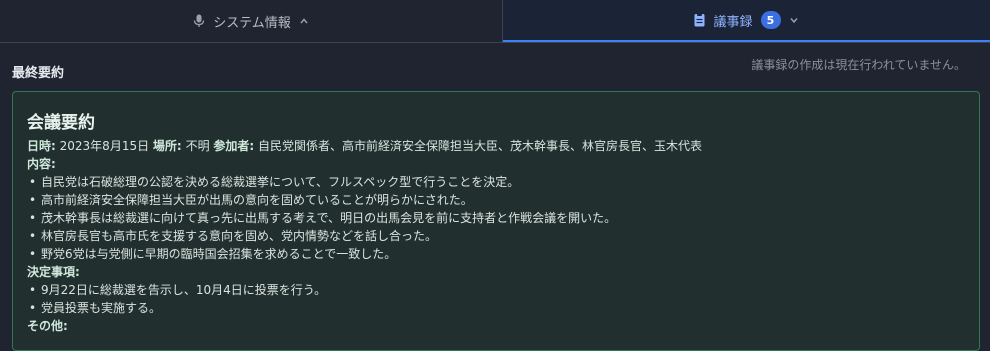 This screenshot has height=351, width=990. What do you see at coordinates (497, 182) in the screenshot?
I see `list-item: 自民党は石破総理の公認を決める総裁選挙について、フルスペック型で行うことを決定。` at bounding box center [497, 182].